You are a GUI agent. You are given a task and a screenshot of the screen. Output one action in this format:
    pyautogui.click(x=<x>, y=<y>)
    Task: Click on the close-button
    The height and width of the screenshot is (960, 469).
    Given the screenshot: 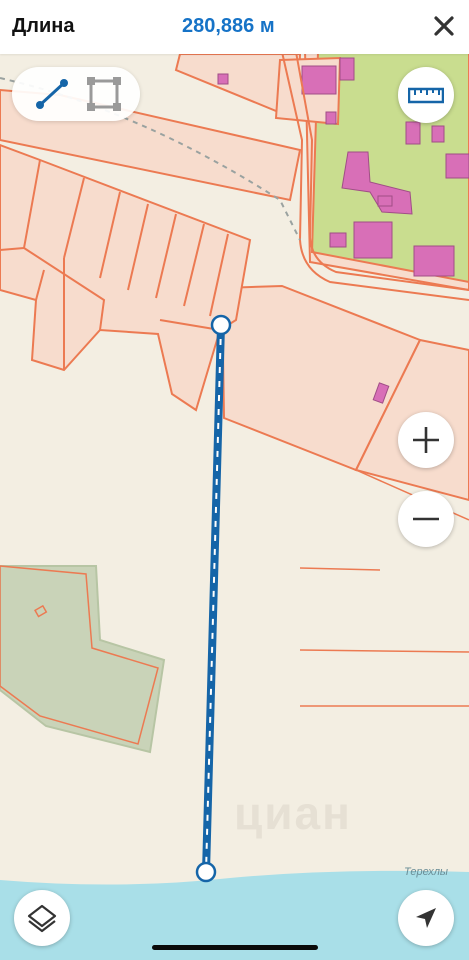 What is the action you would take?
    pyautogui.click(x=444, y=26)
    